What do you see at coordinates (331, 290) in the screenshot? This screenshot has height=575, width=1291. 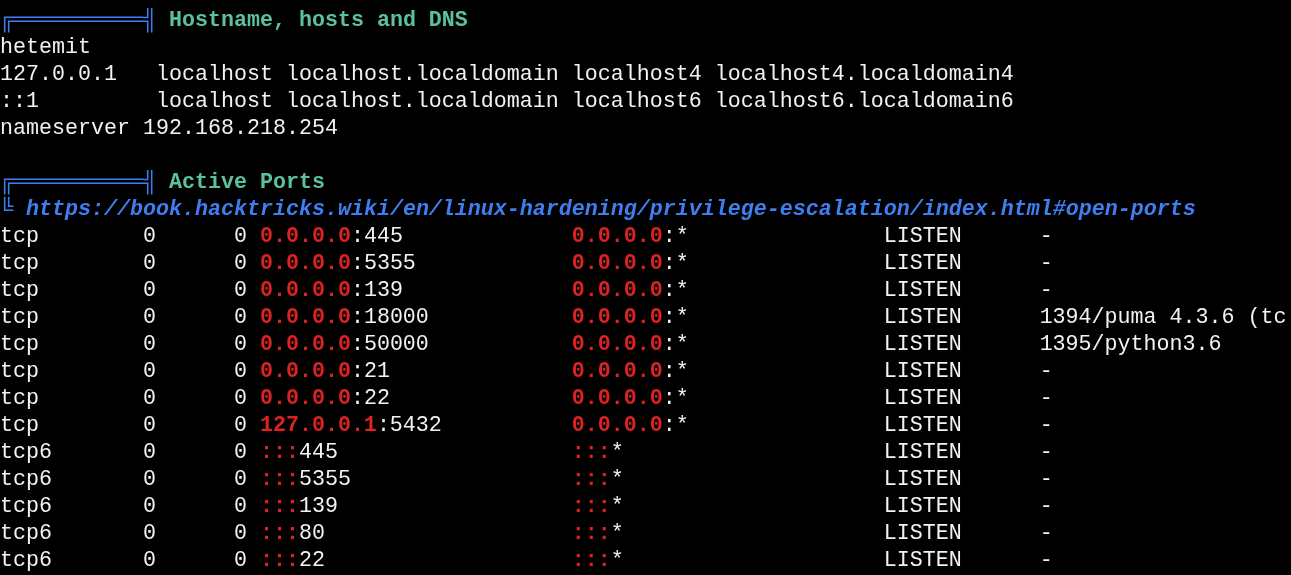 I see `local-address: 0.0.0.0:139` at bounding box center [331, 290].